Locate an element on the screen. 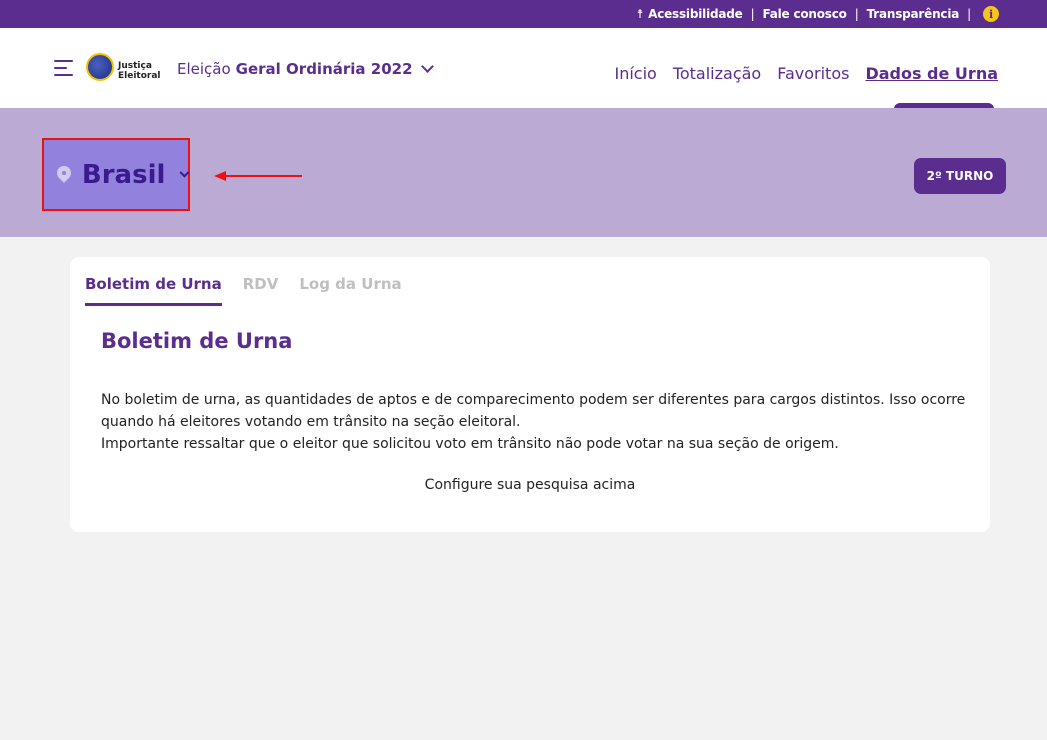 The image size is (1047, 740). accessibility-icon: ☨ is located at coordinates (640, 14).